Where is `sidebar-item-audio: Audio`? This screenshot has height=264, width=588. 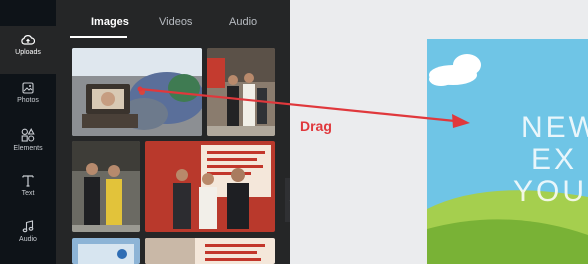
sidebar-item-audio: Audio is located at coordinates (28, 236).